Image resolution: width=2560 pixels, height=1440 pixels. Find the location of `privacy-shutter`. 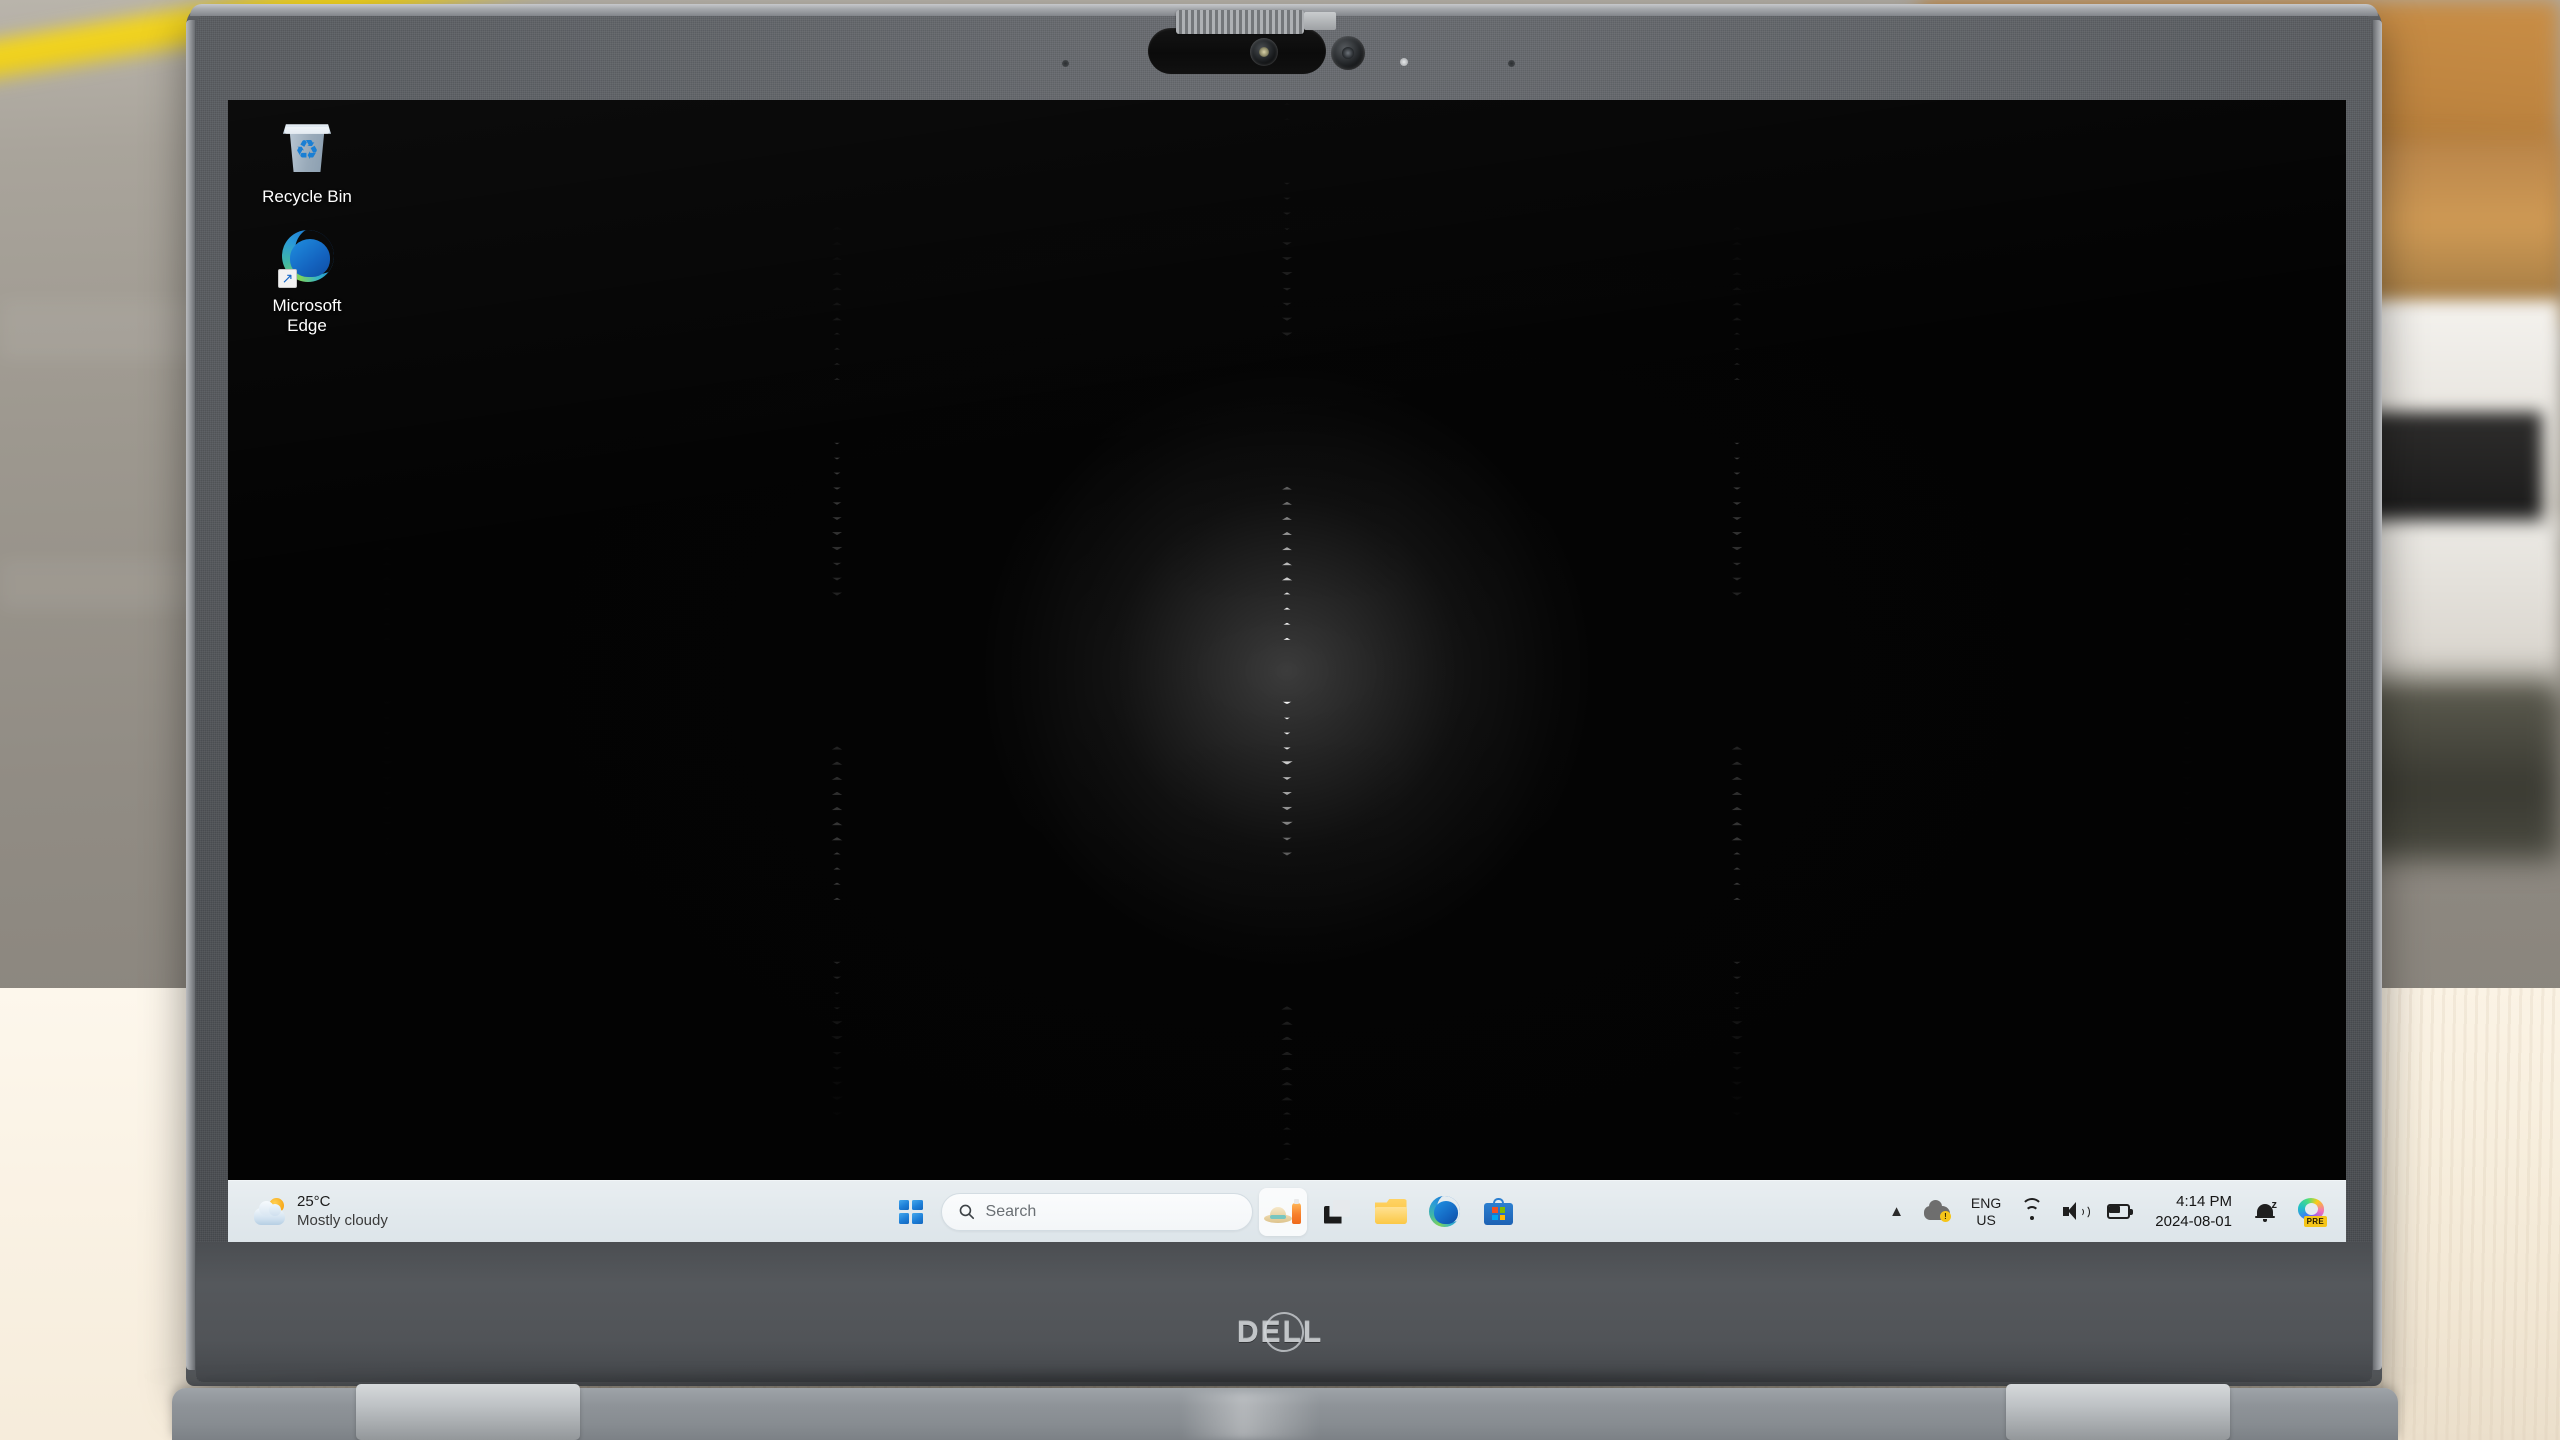

privacy-shutter is located at coordinates (1240, 22).